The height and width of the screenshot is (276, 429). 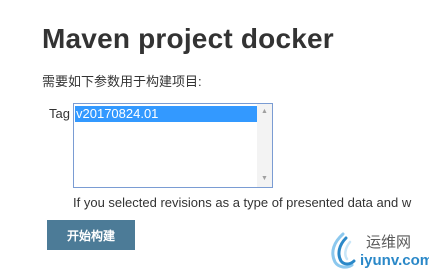 What do you see at coordinates (394, 260) in the screenshot?
I see `watermark-domain-text: iyunv.com` at bounding box center [394, 260].